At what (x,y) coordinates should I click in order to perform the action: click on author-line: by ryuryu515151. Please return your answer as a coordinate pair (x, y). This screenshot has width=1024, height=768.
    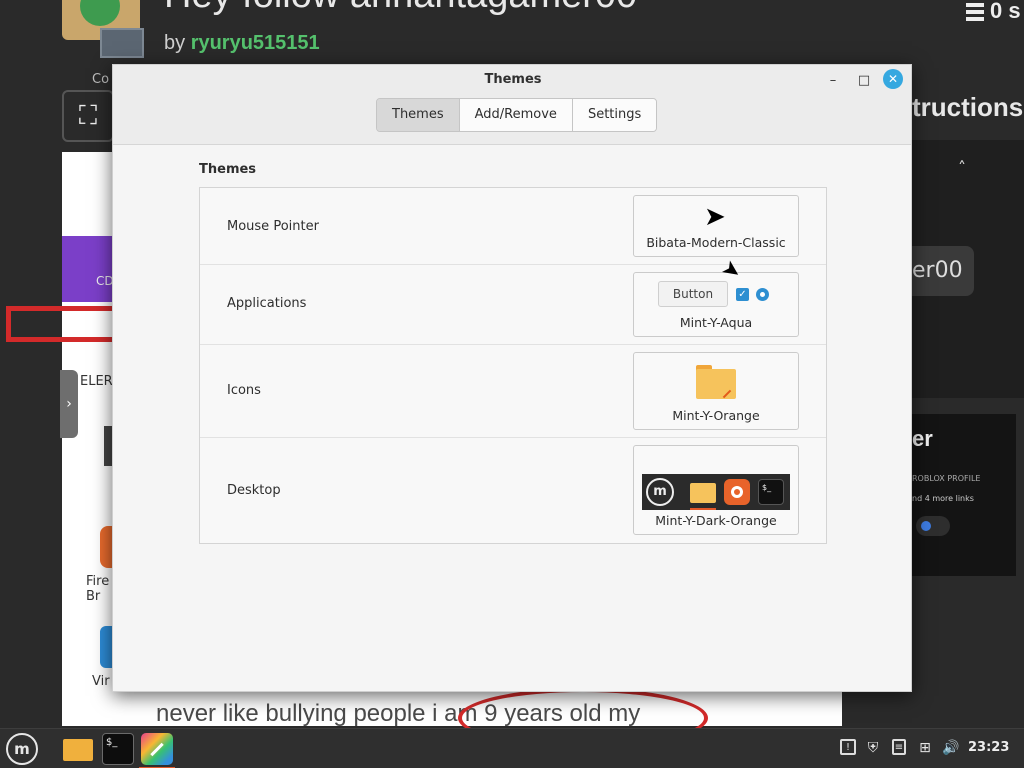
    Looking at the image, I should click on (242, 43).